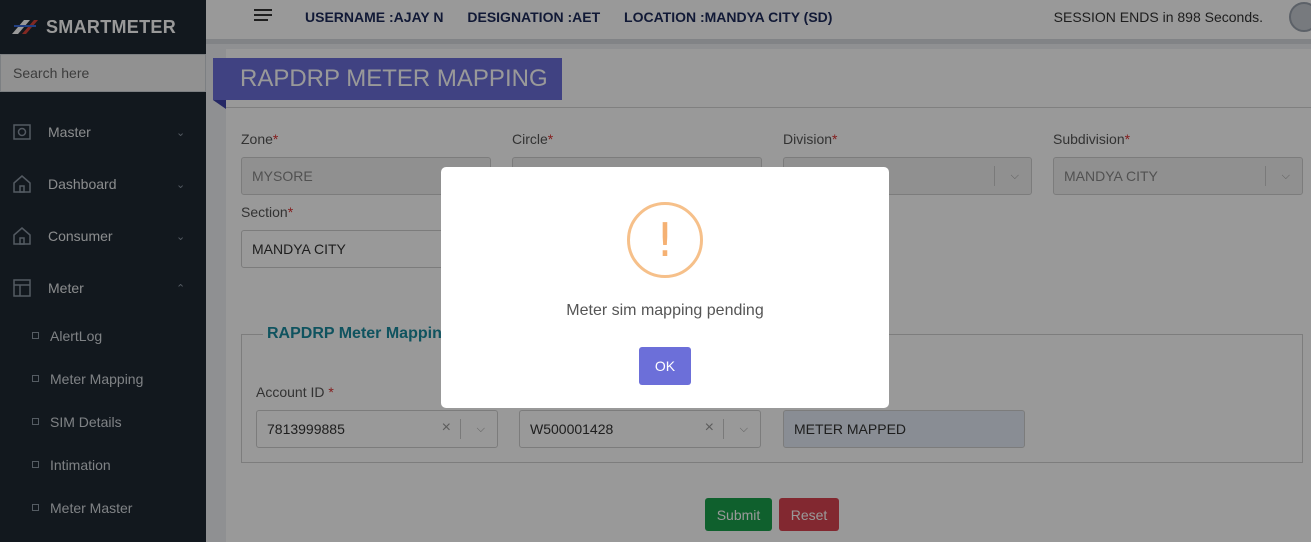 The height and width of the screenshot is (542, 1311). What do you see at coordinates (665, 240) in the screenshot?
I see `warning-icon: !` at bounding box center [665, 240].